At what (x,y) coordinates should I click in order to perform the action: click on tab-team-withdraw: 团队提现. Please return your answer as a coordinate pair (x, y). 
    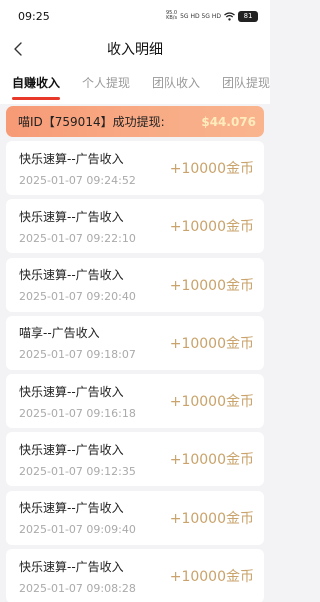
    Looking at the image, I should click on (246, 88).